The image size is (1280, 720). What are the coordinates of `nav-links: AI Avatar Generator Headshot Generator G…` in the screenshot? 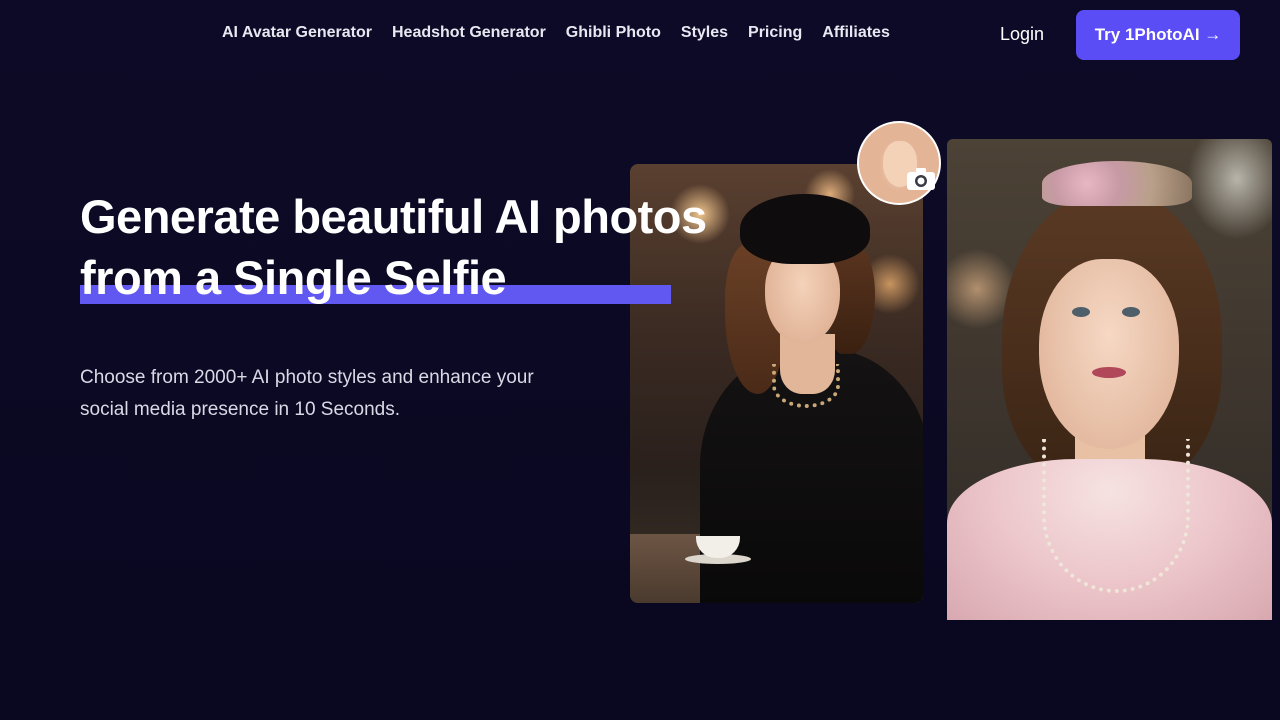 It's located at (556, 33).